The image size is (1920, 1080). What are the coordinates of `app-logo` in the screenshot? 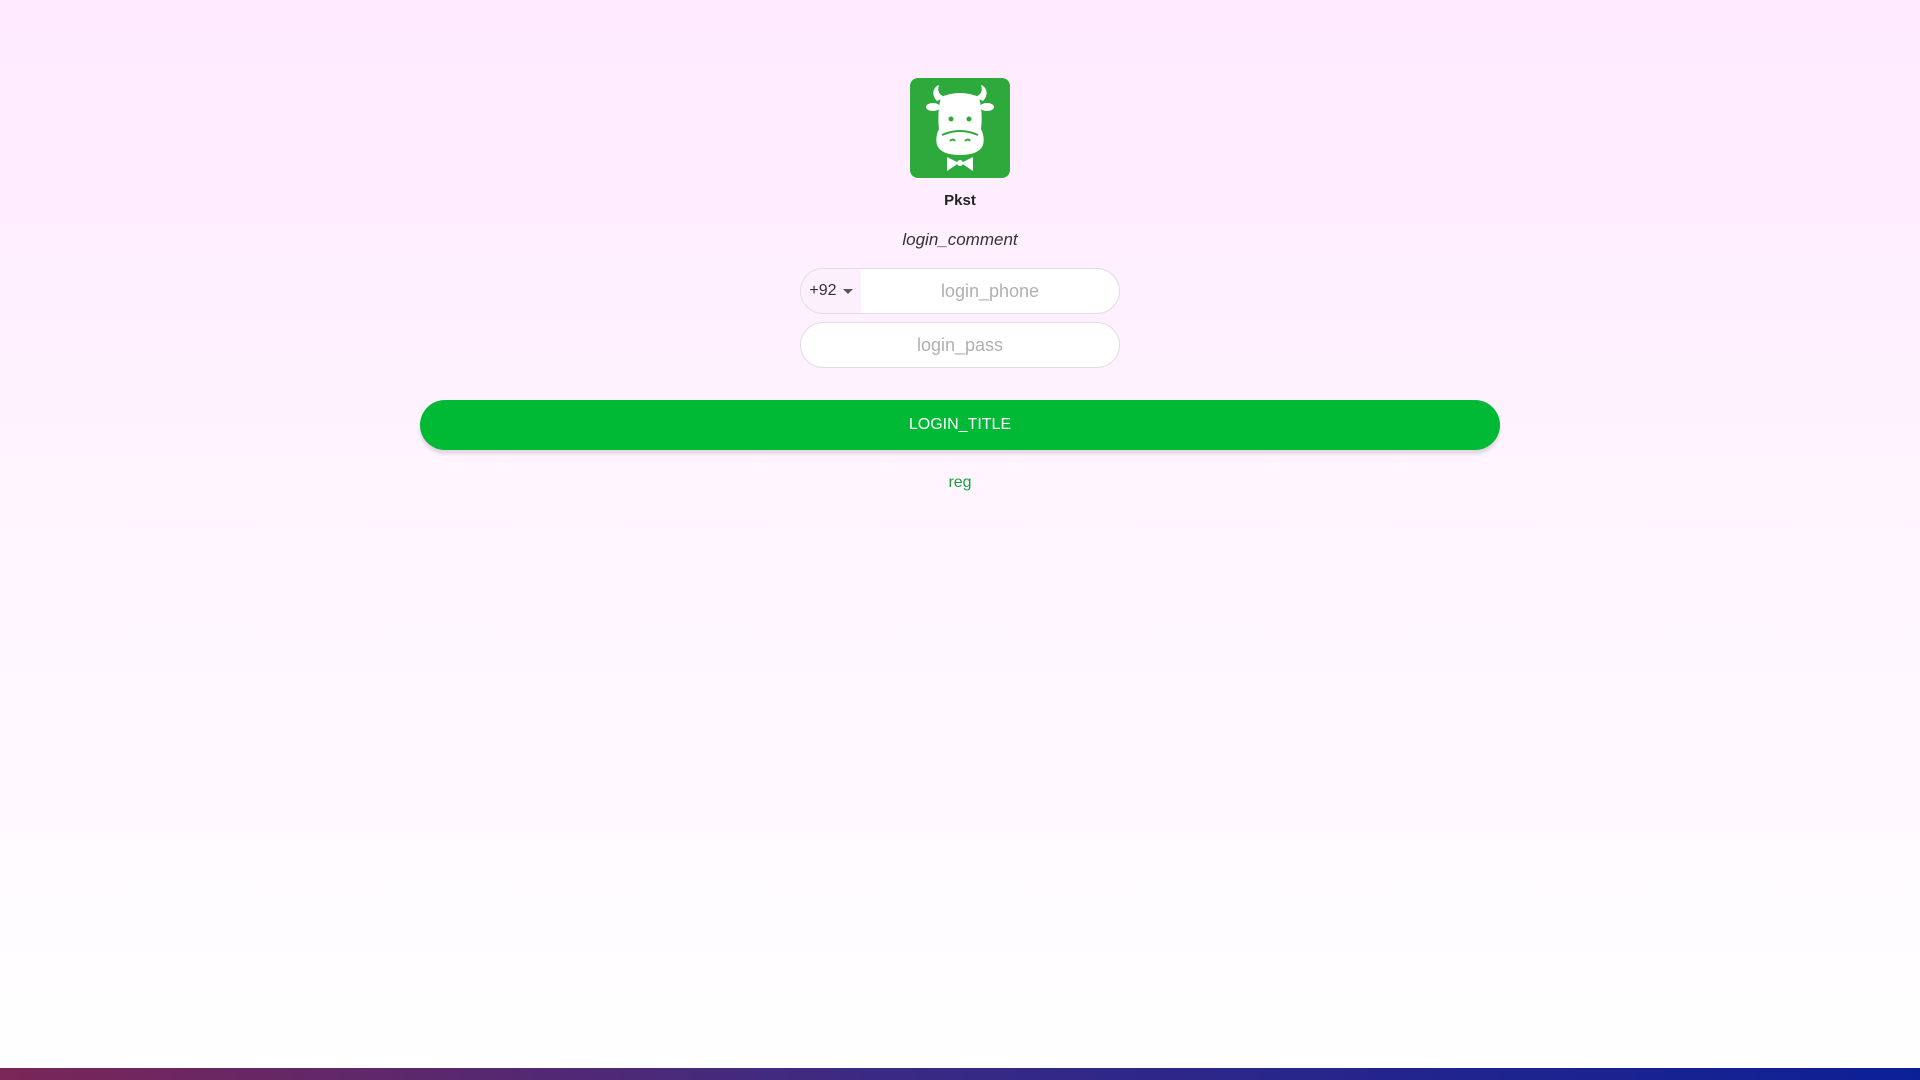 It's located at (960, 128).